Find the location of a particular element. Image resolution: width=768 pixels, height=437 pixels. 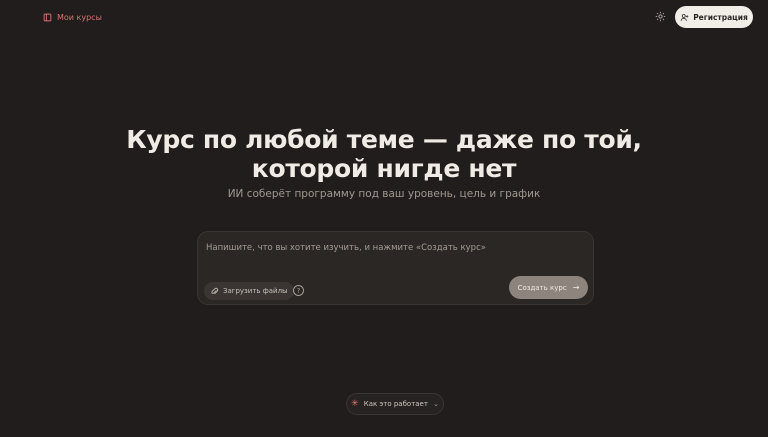

how-it-works-button: ✳ Как это работает ⌄ is located at coordinates (395, 404).